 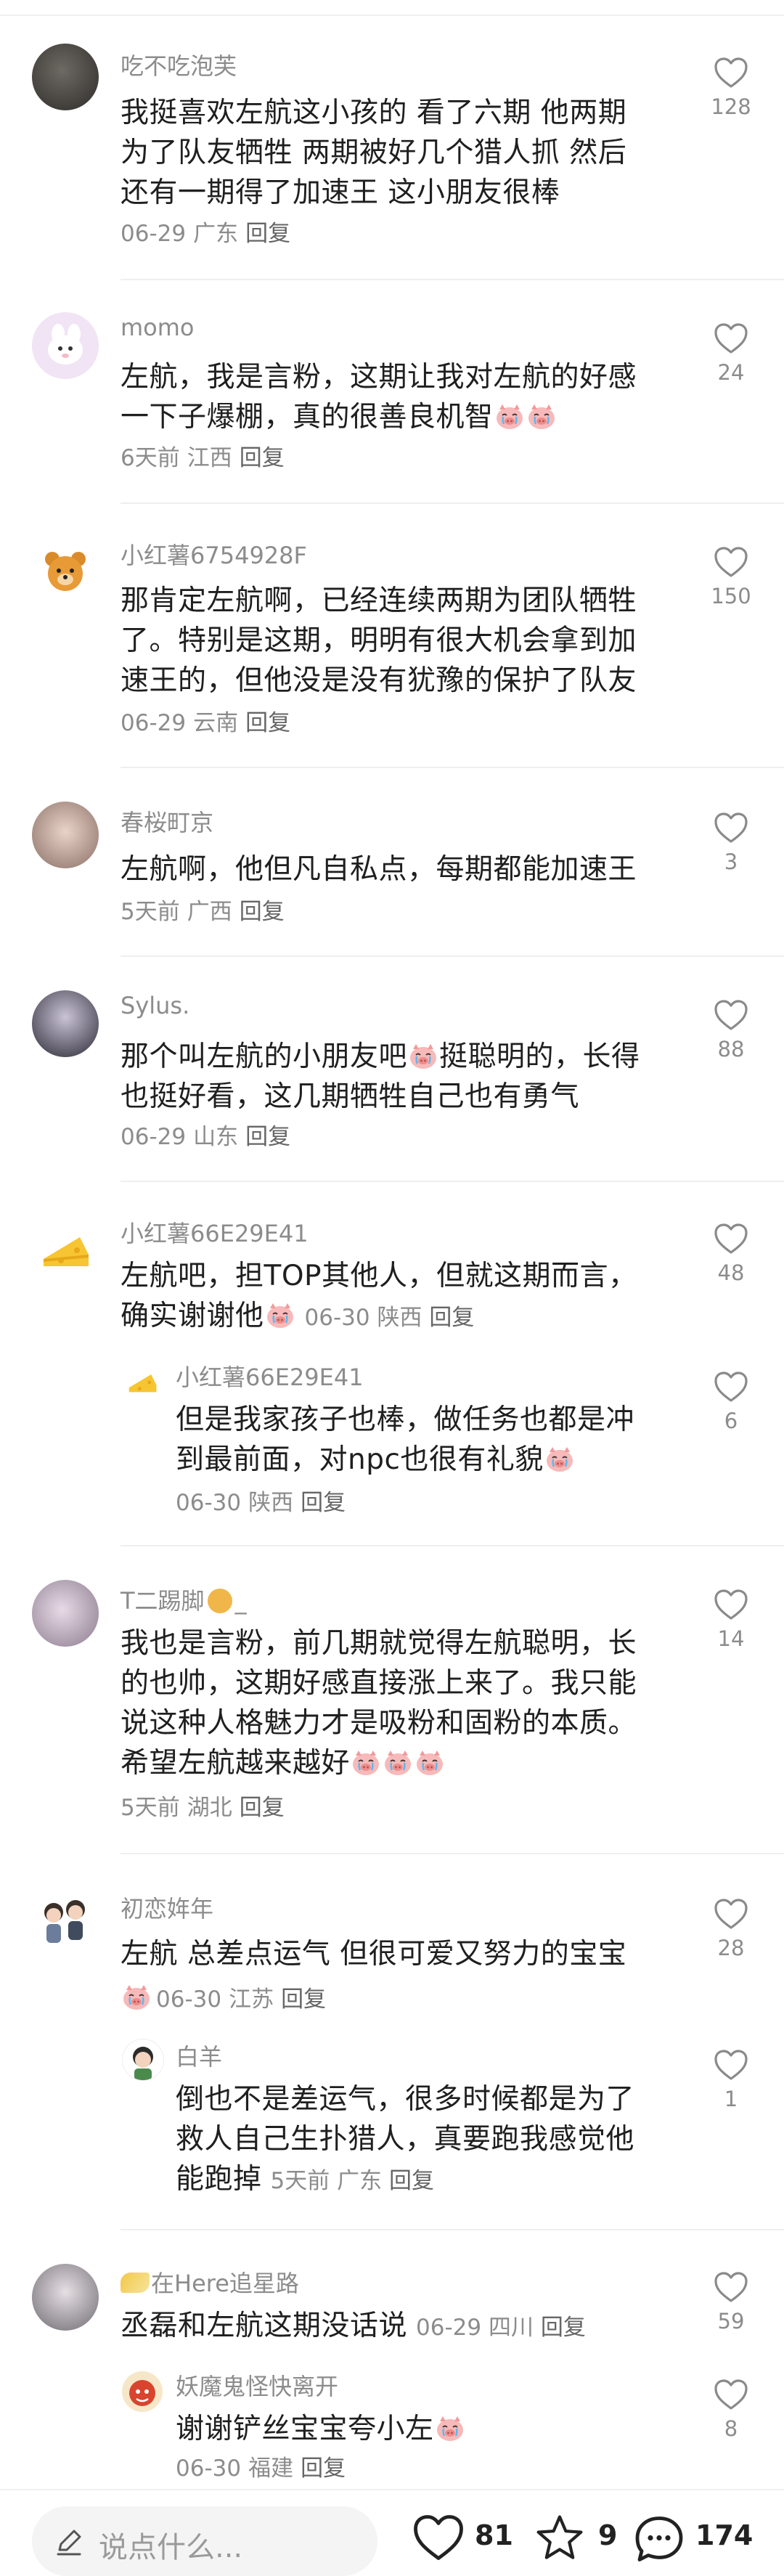 What do you see at coordinates (167, 1907) in the screenshot?
I see `comment-username: 初恋姩年` at bounding box center [167, 1907].